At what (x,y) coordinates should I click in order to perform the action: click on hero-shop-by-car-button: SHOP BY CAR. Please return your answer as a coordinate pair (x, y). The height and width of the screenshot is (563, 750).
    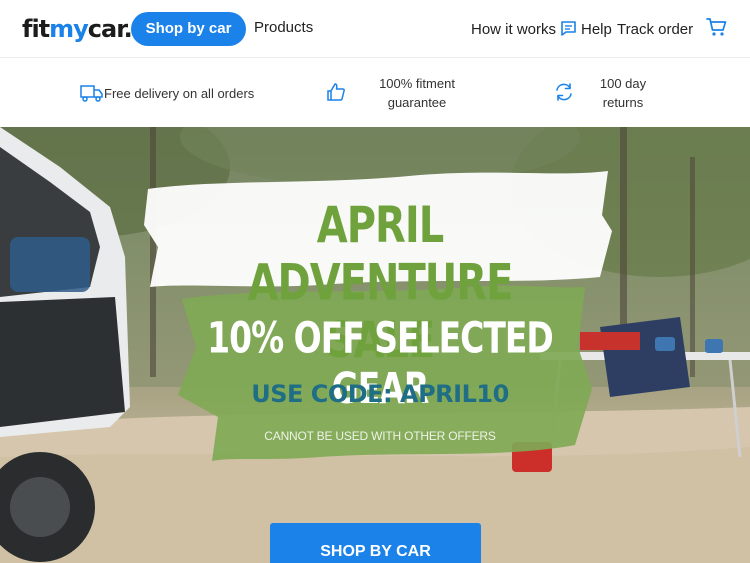
    Looking at the image, I should click on (375, 543).